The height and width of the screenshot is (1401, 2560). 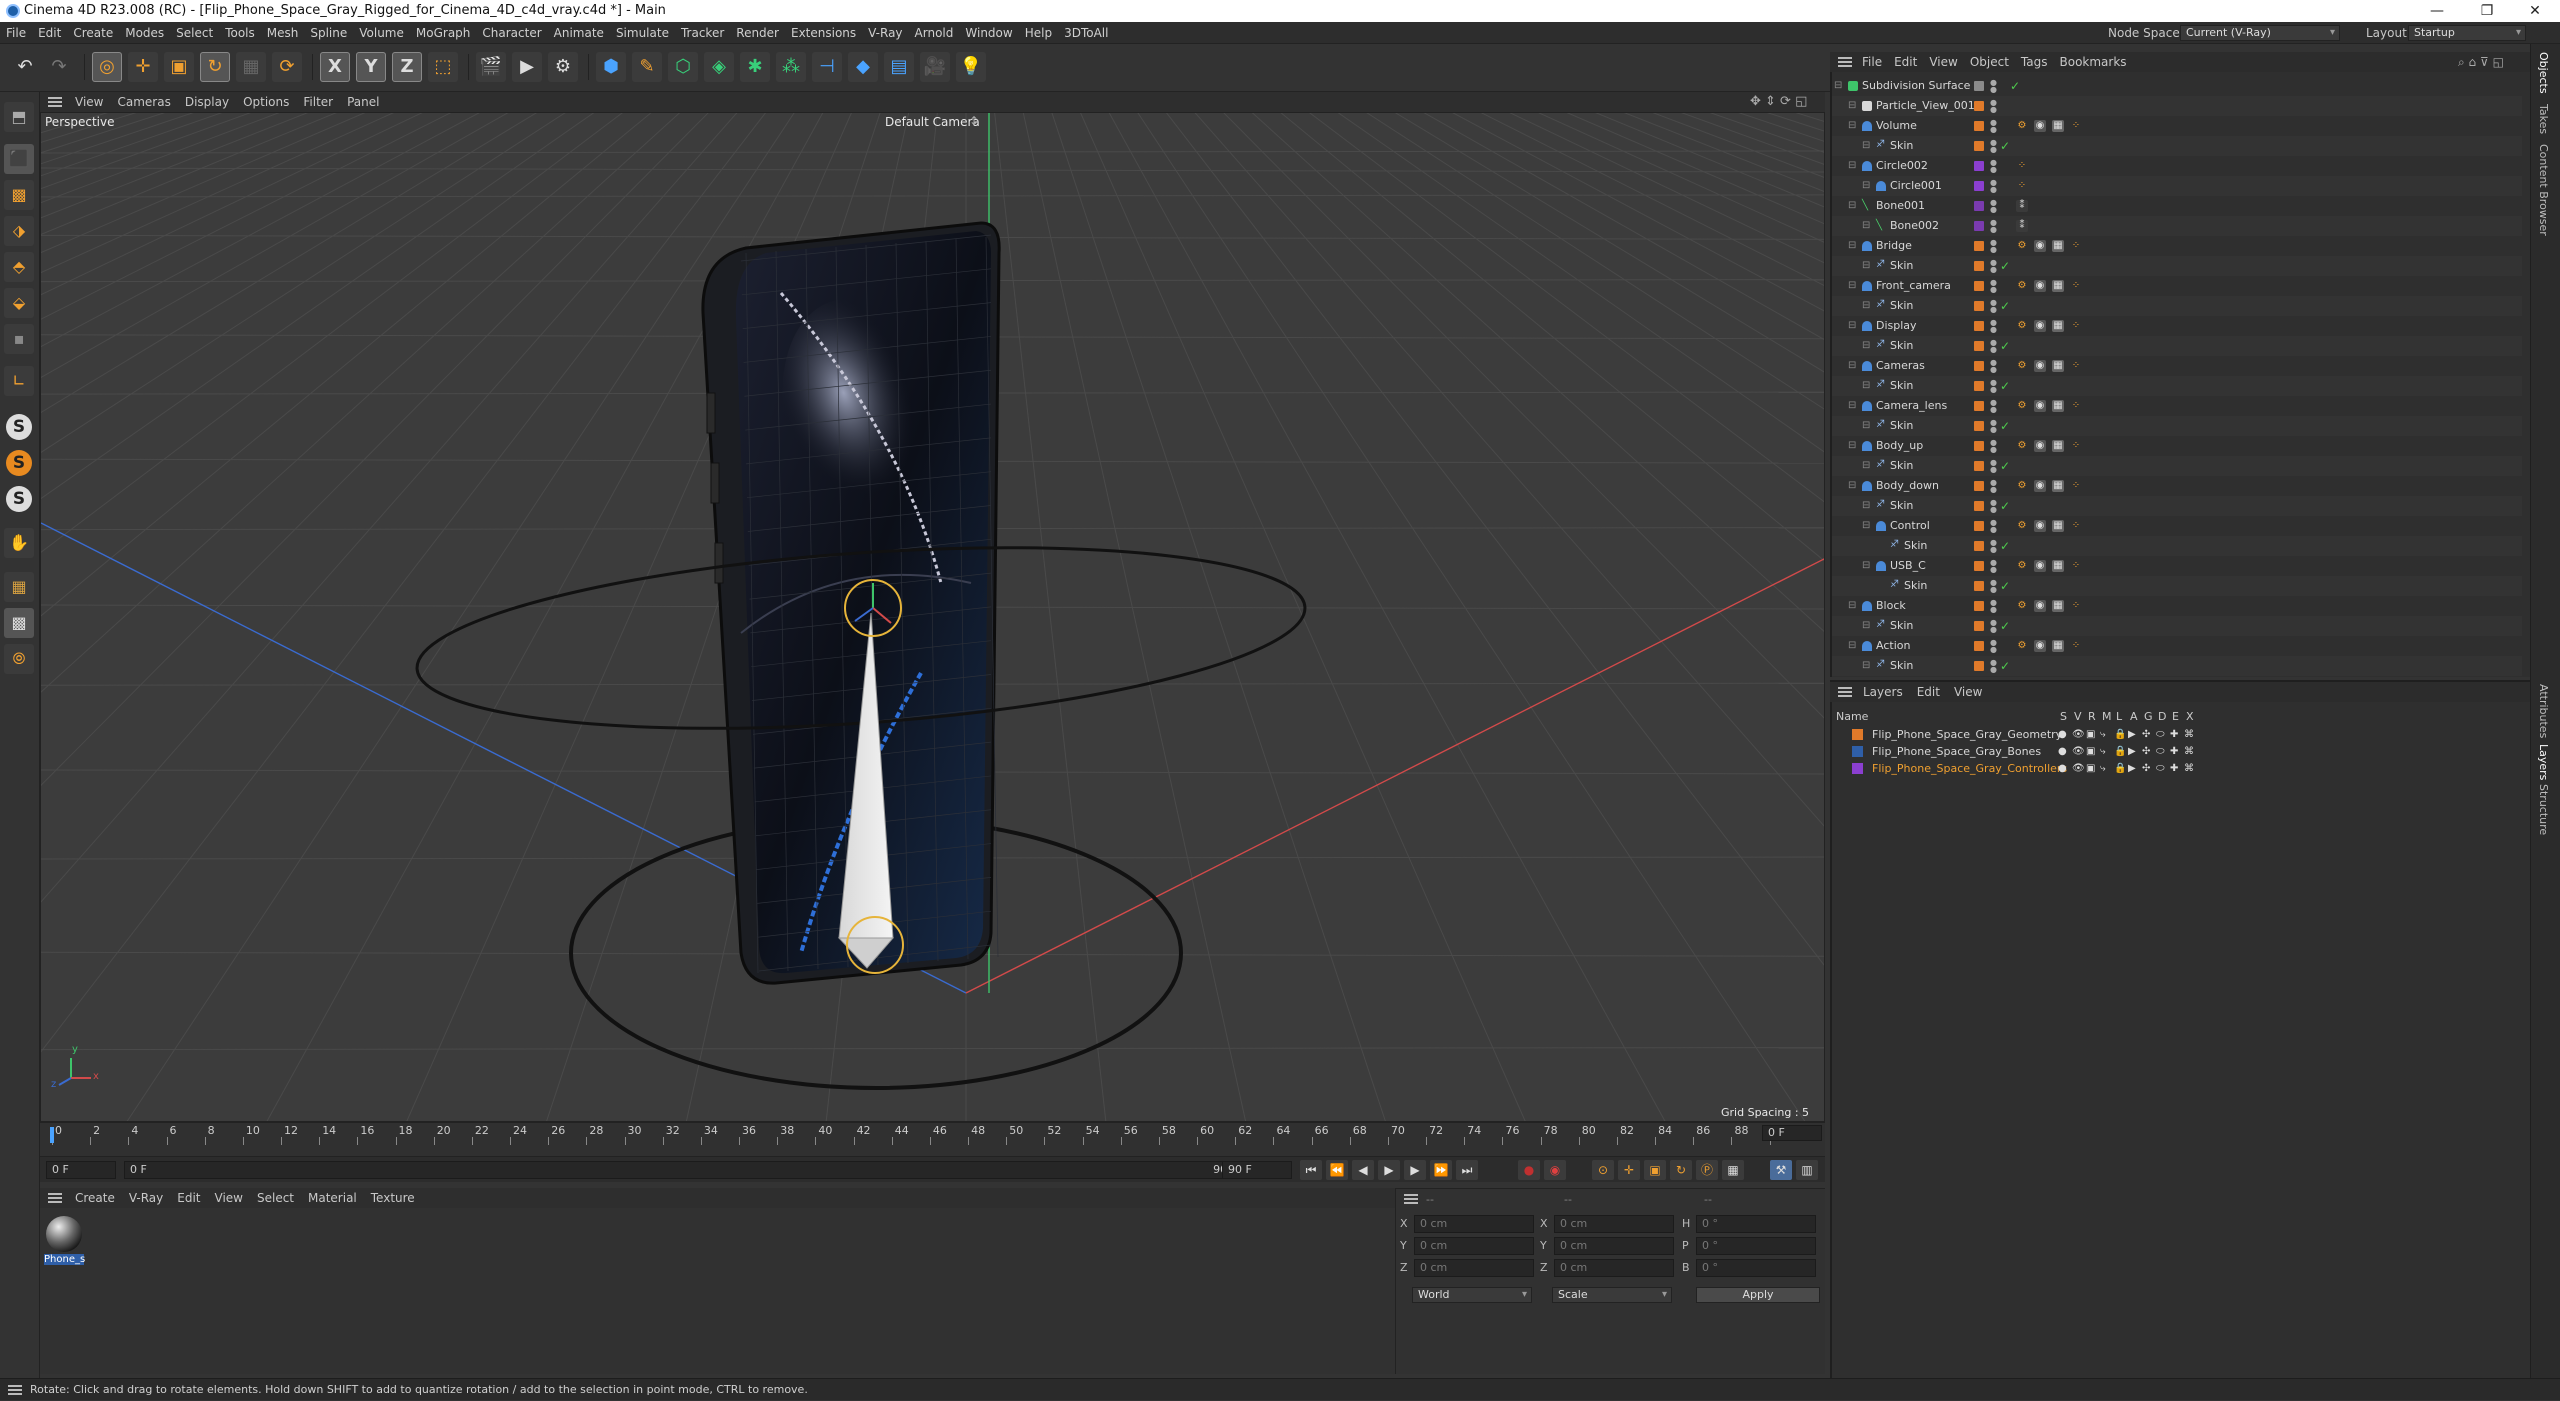 I want to click on layer-flag-toggle-icon: ⬭, so click(x=2160, y=751).